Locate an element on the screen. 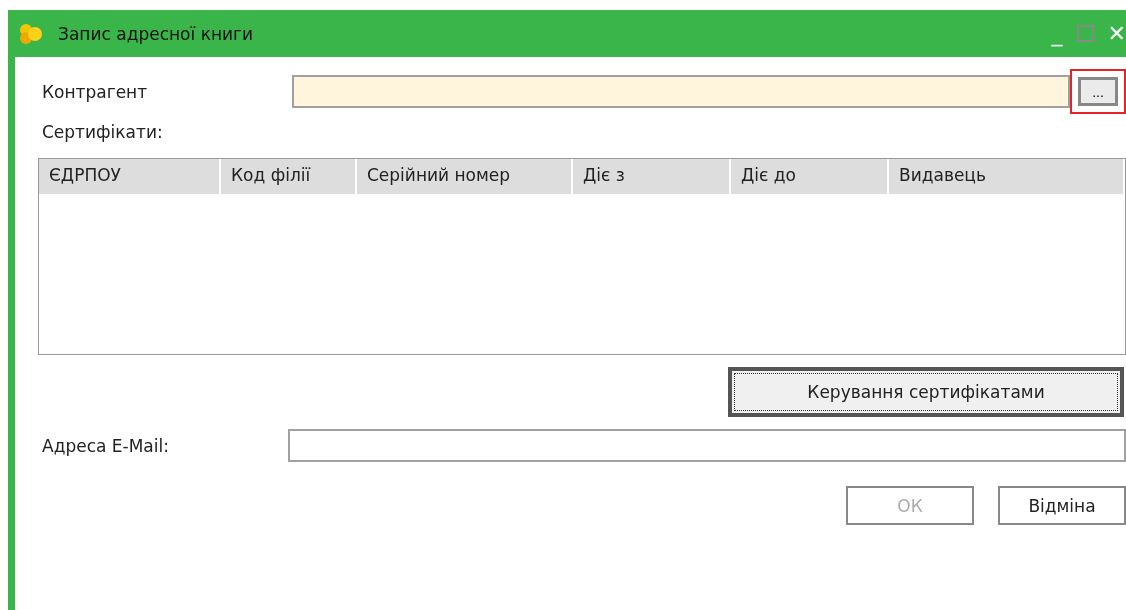 This screenshot has height=610, width=1126. manage-certificates-button: Керування сертифікатами is located at coordinates (926, 392).